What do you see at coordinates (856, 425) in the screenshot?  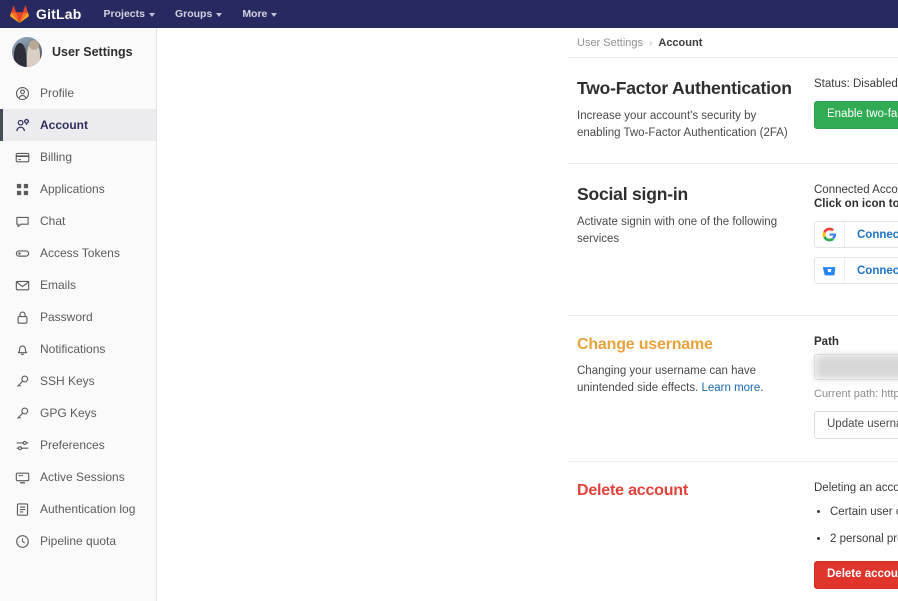 I see `update-username-button: Update username` at bounding box center [856, 425].